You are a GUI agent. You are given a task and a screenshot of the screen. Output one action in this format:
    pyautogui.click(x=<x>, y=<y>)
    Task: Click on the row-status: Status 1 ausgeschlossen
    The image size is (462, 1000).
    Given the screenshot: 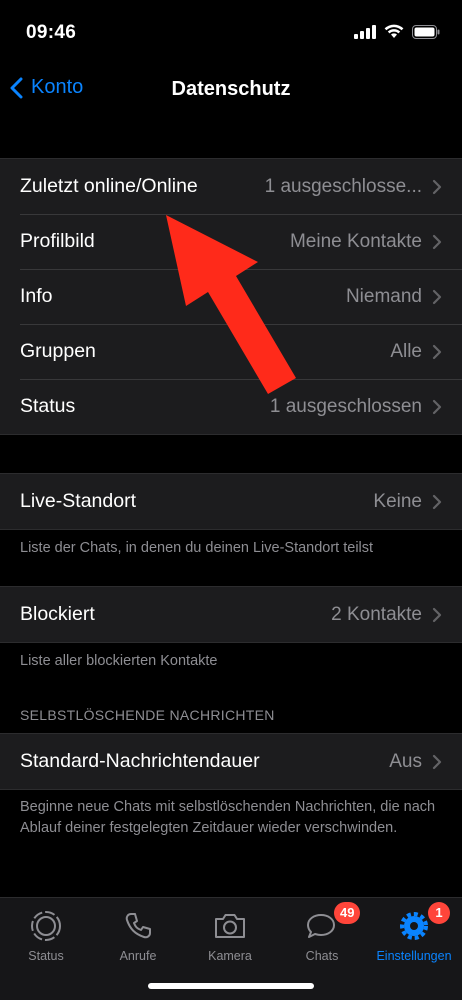 What is the action you would take?
    pyautogui.click(x=231, y=406)
    